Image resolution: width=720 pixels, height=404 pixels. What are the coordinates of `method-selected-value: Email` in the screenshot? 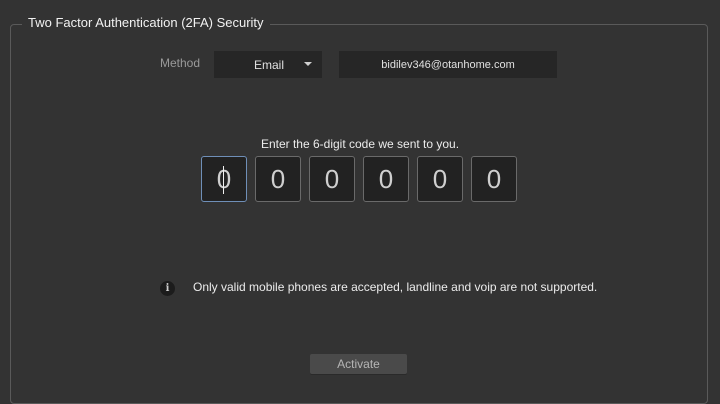 It's located at (269, 64).